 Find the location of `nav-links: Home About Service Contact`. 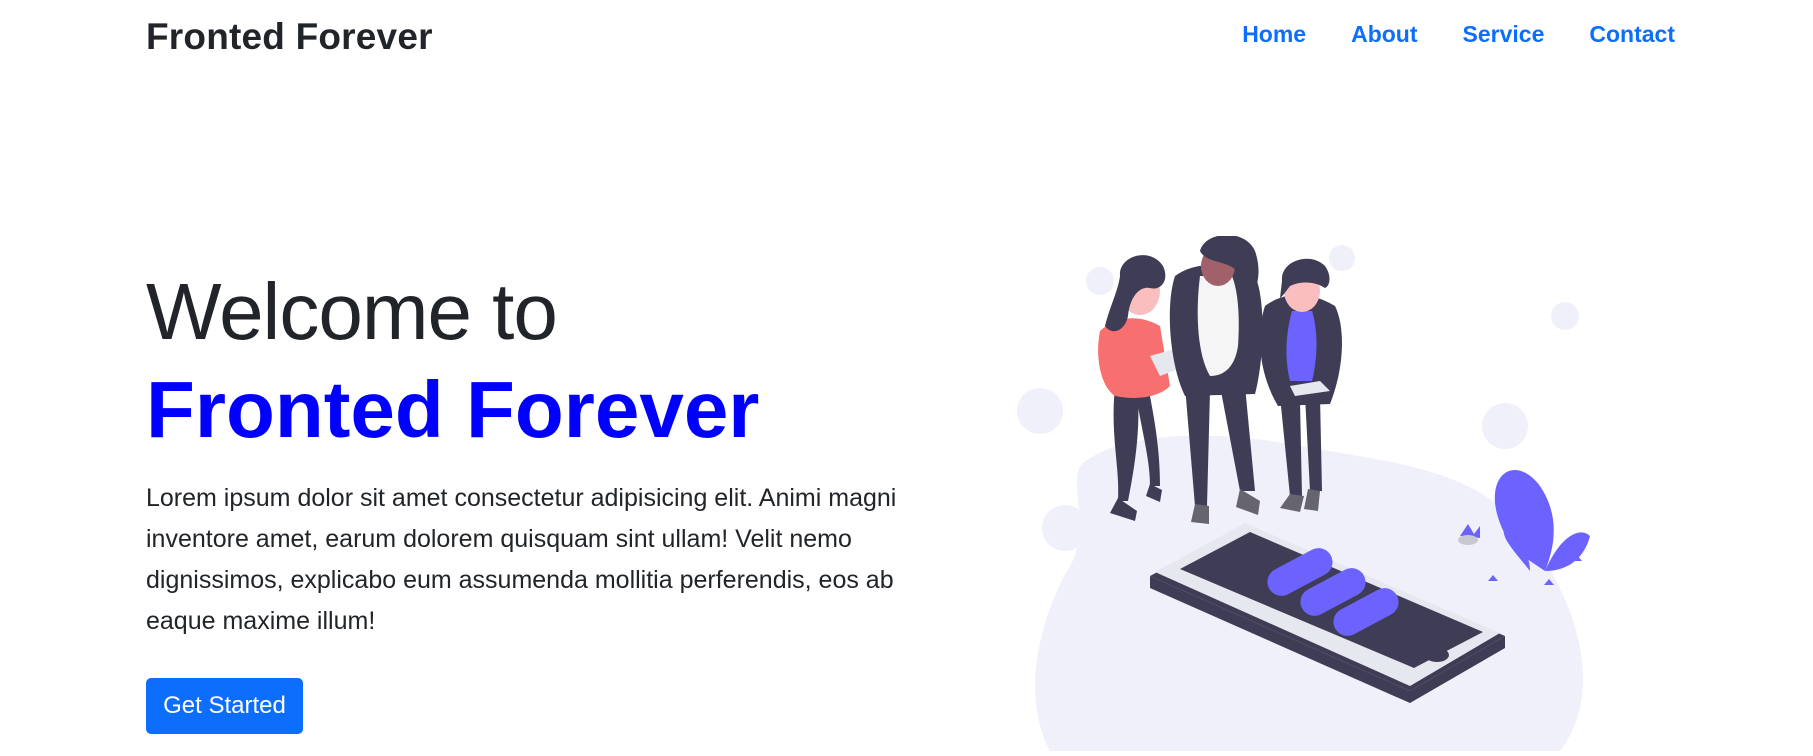

nav-links: Home About Service Contact is located at coordinates (1458, 34).